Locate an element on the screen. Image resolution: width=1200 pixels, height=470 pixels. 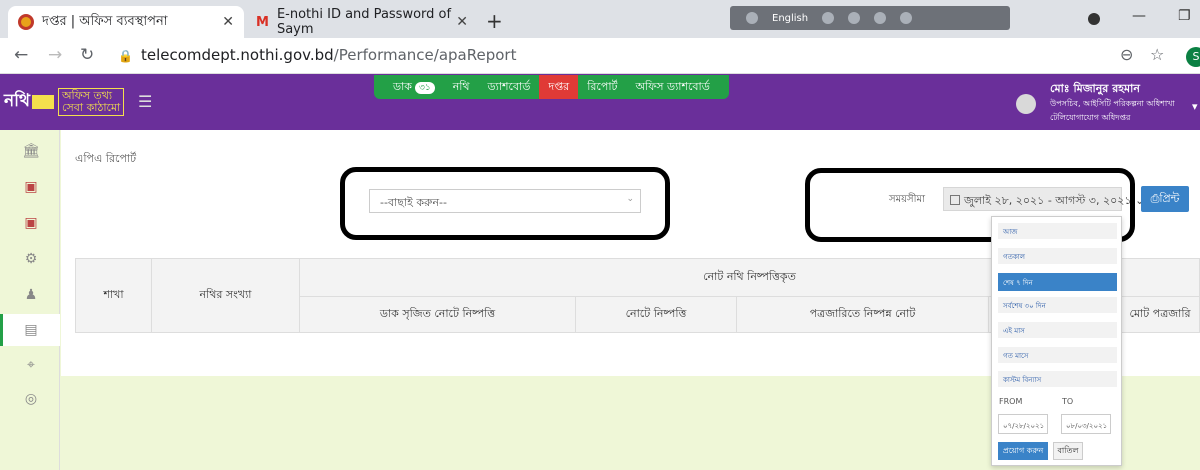
cancel-button: বাতিল is located at coordinates (1068, 451).